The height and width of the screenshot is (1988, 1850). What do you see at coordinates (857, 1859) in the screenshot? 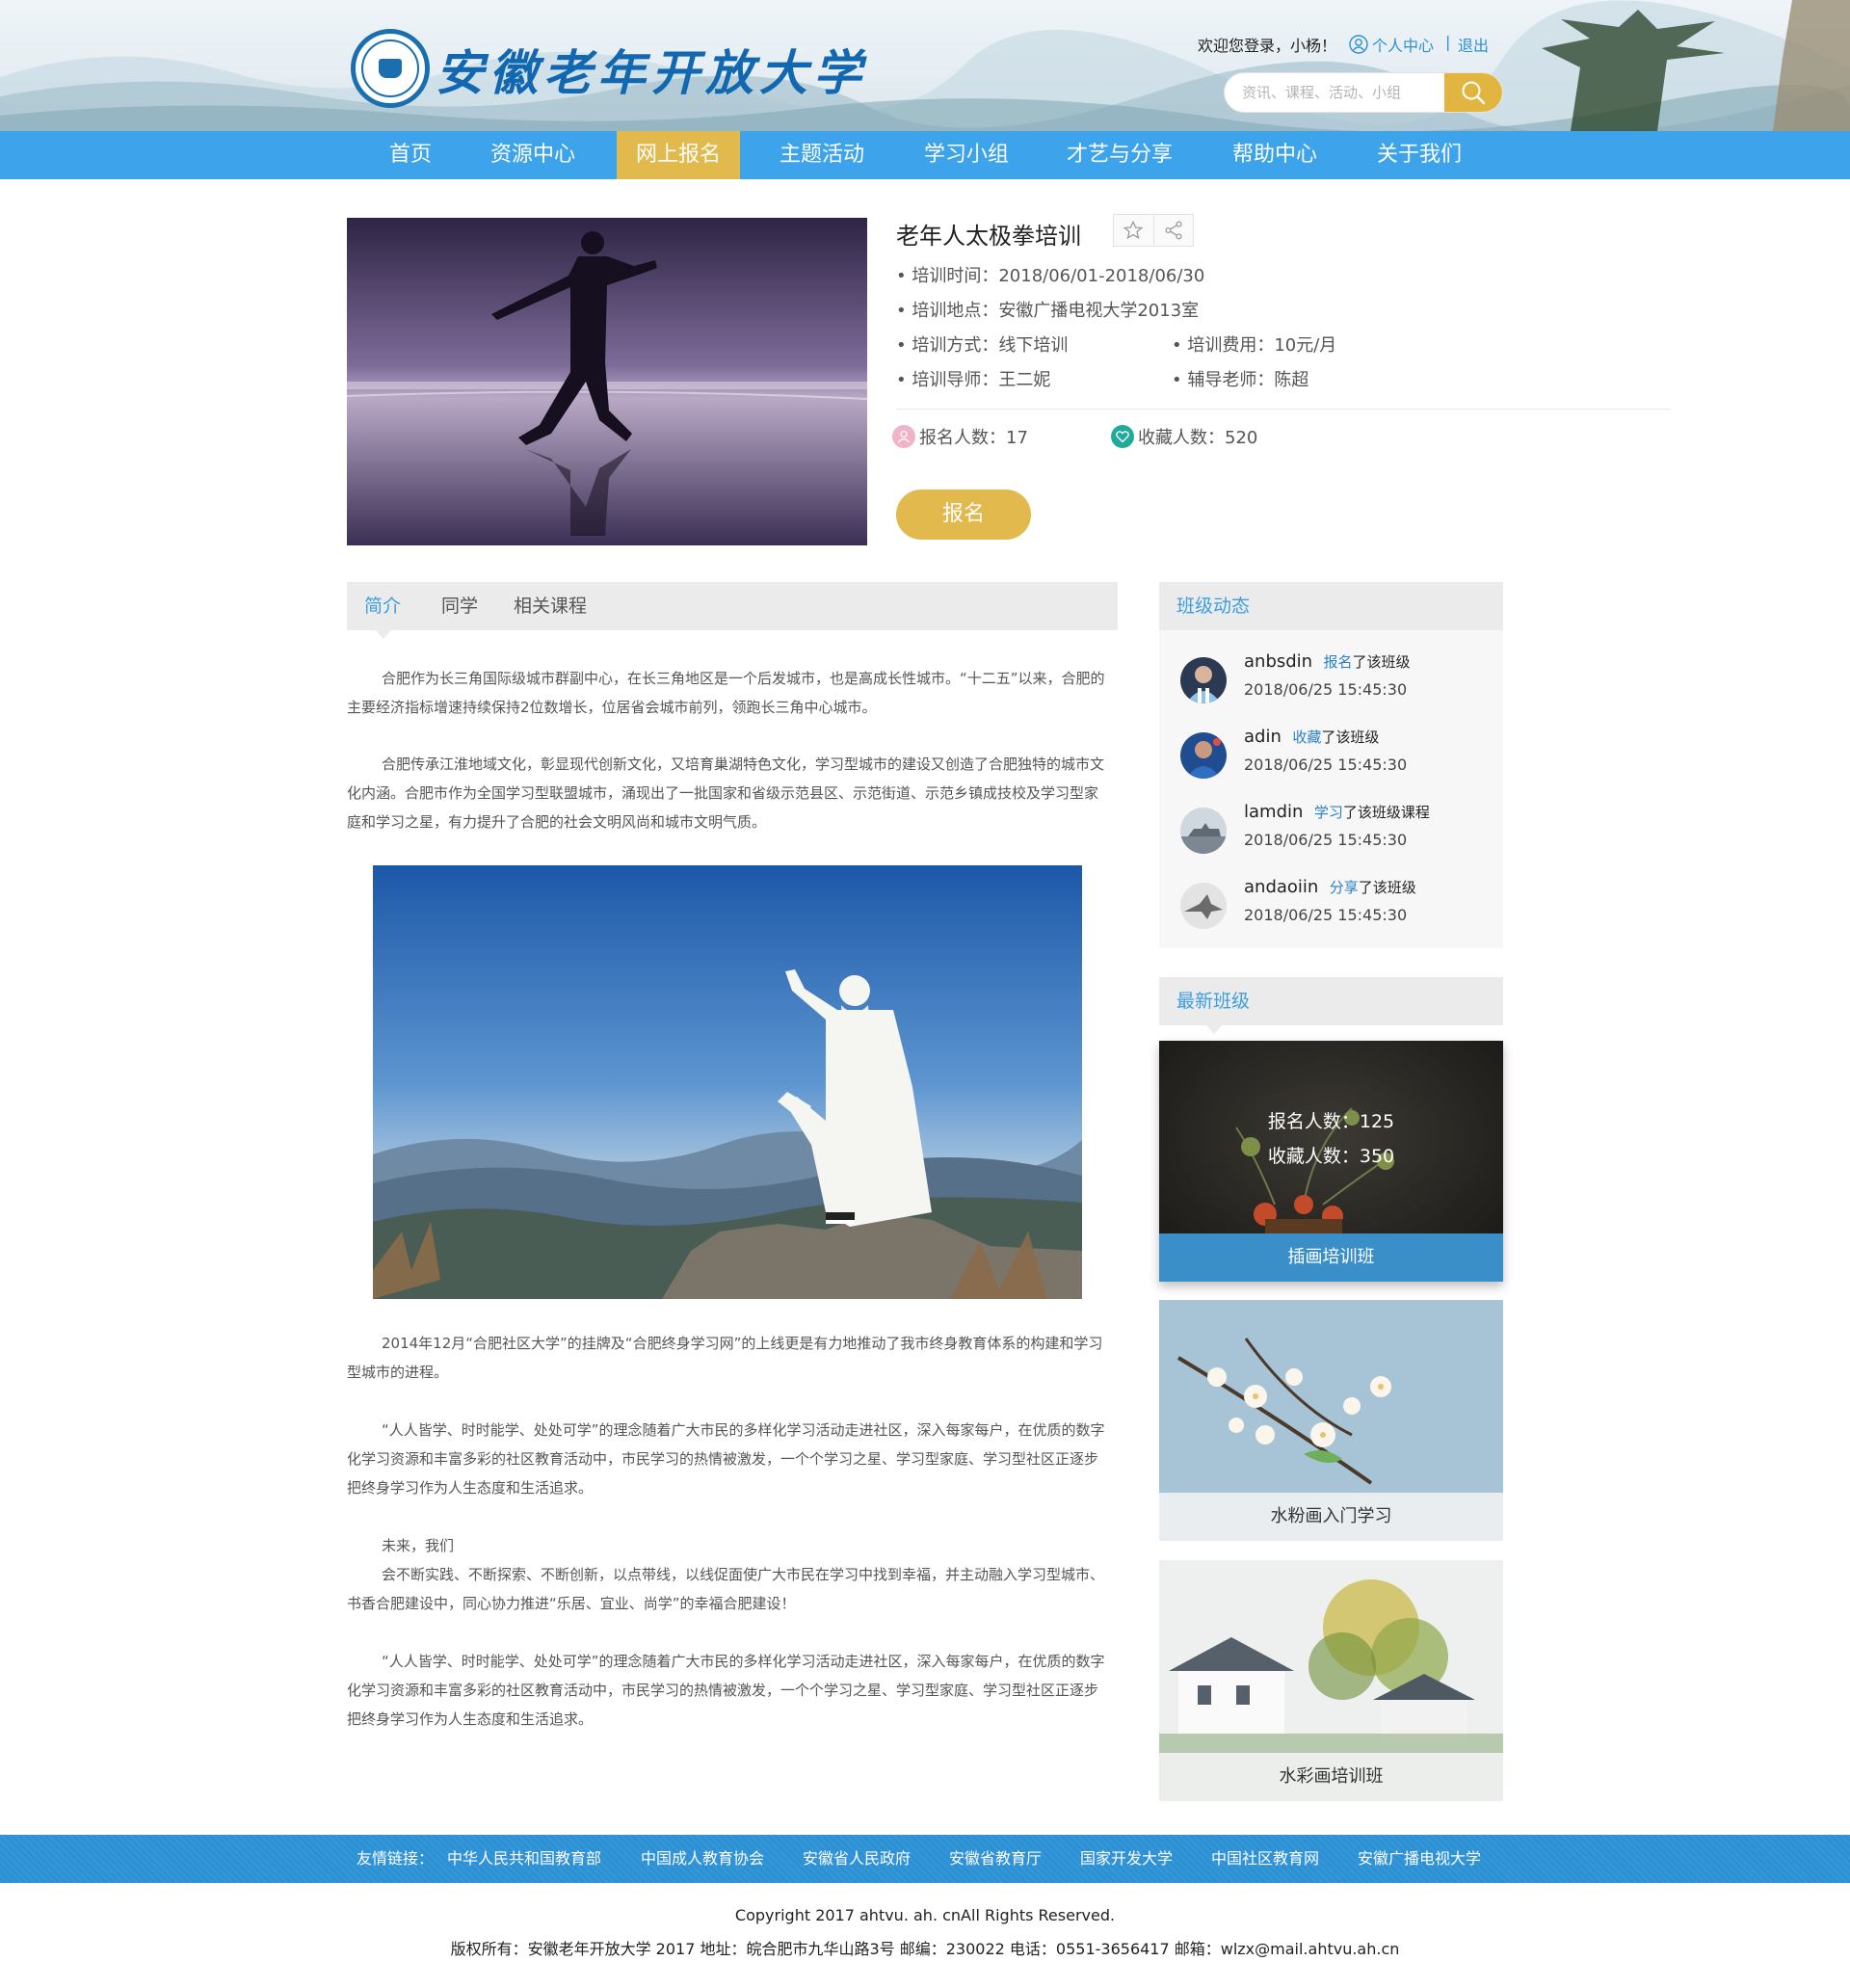
I see `footer-link-anhui-gov: 安徽省人民政府` at bounding box center [857, 1859].